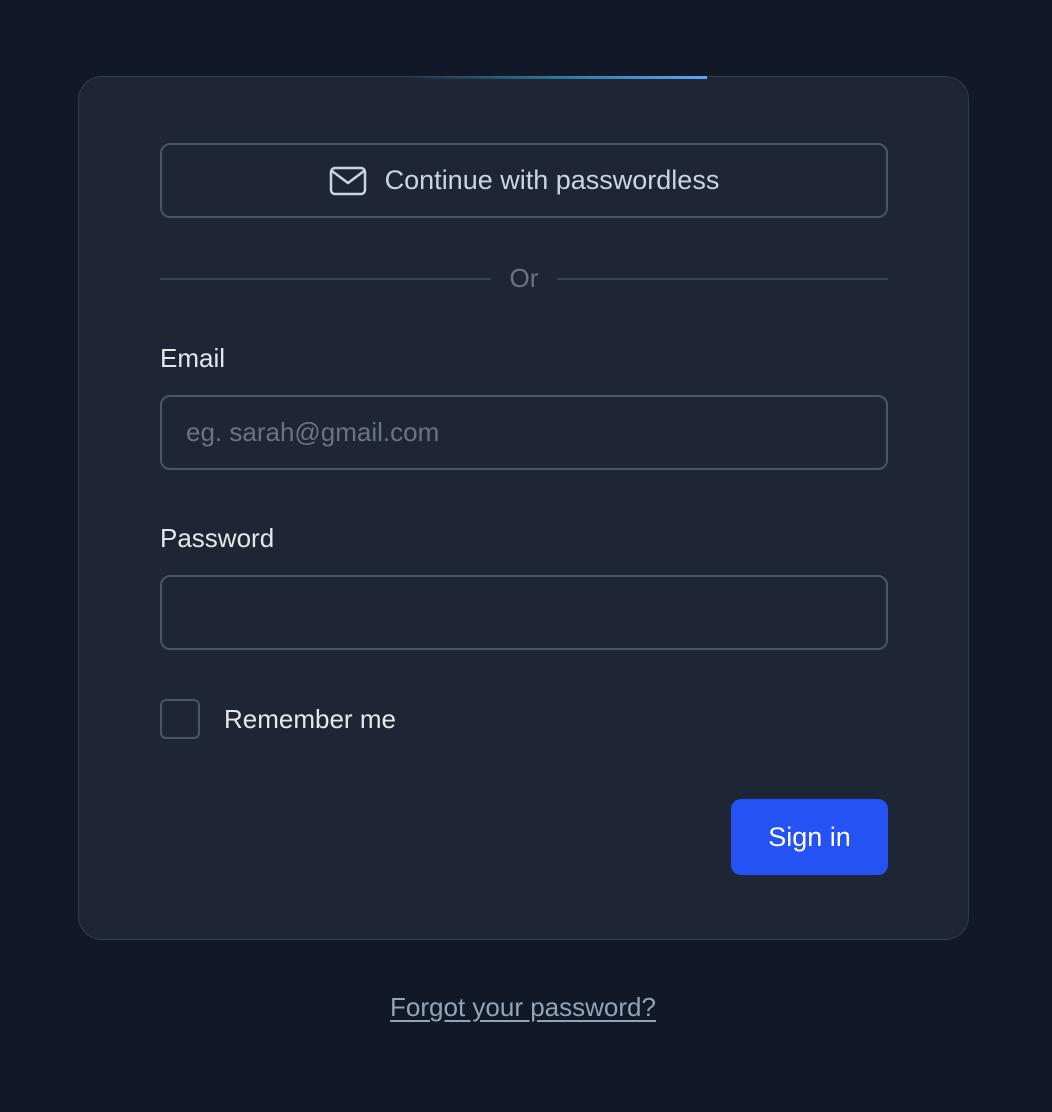  I want to click on password-field, so click(524, 612).